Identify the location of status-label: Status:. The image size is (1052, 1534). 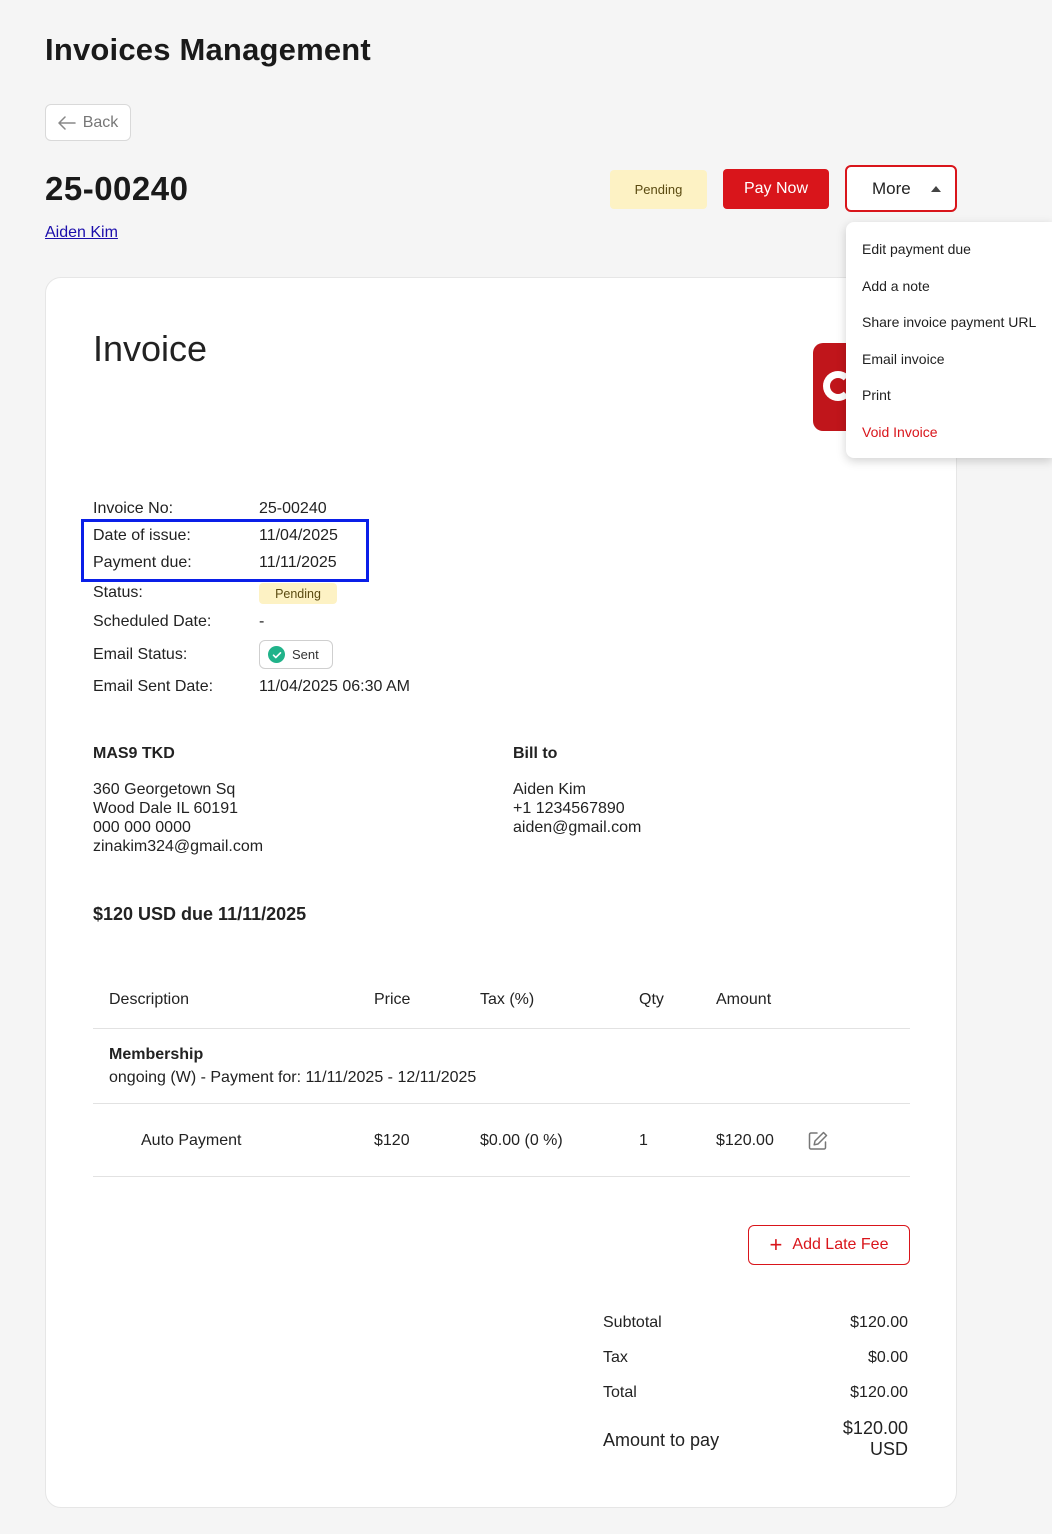
(118, 592).